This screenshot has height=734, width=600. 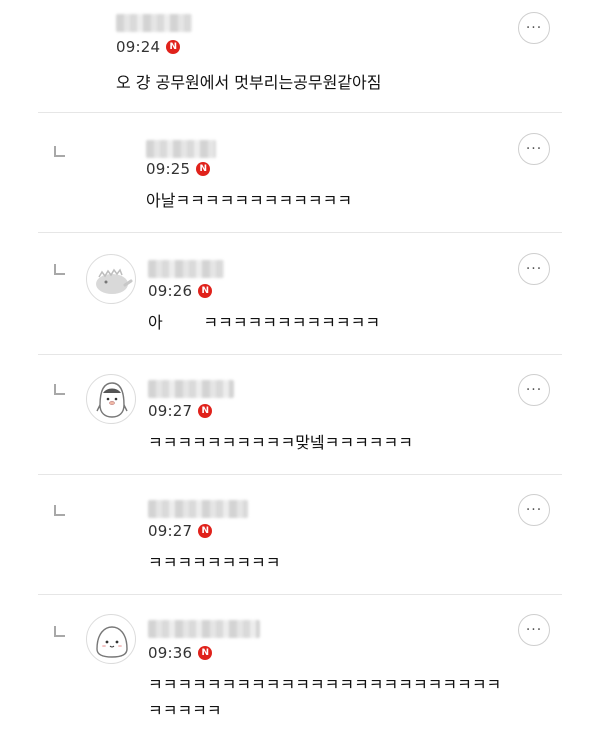 I want to click on comment-text: 아 ㅋㅋㅋㅋㅋㅋㅋㅋㅋㅋㅋㅋ, so click(x=264, y=322).